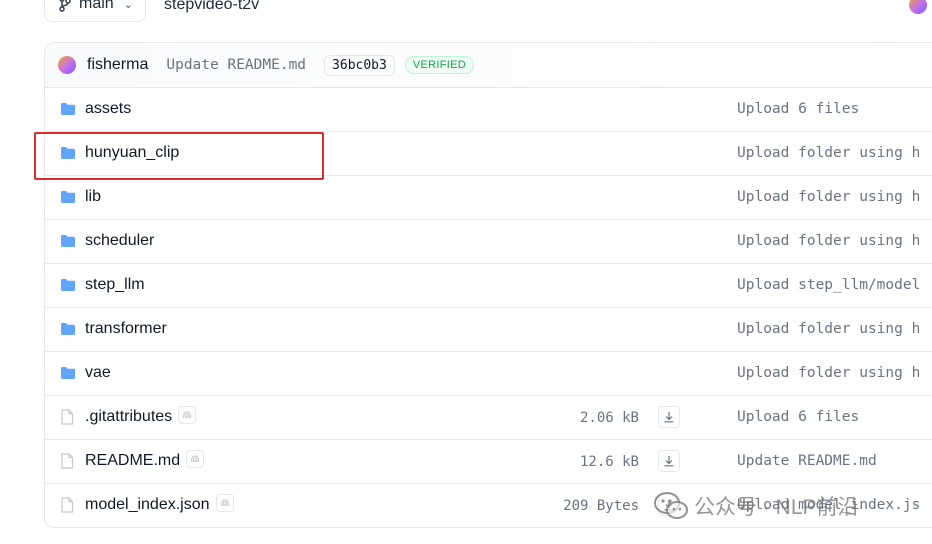 The image size is (932, 544). What do you see at coordinates (488, 462) in the screenshot?
I see `file-row: README.md 12.6 kB Update README.md` at bounding box center [488, 462].